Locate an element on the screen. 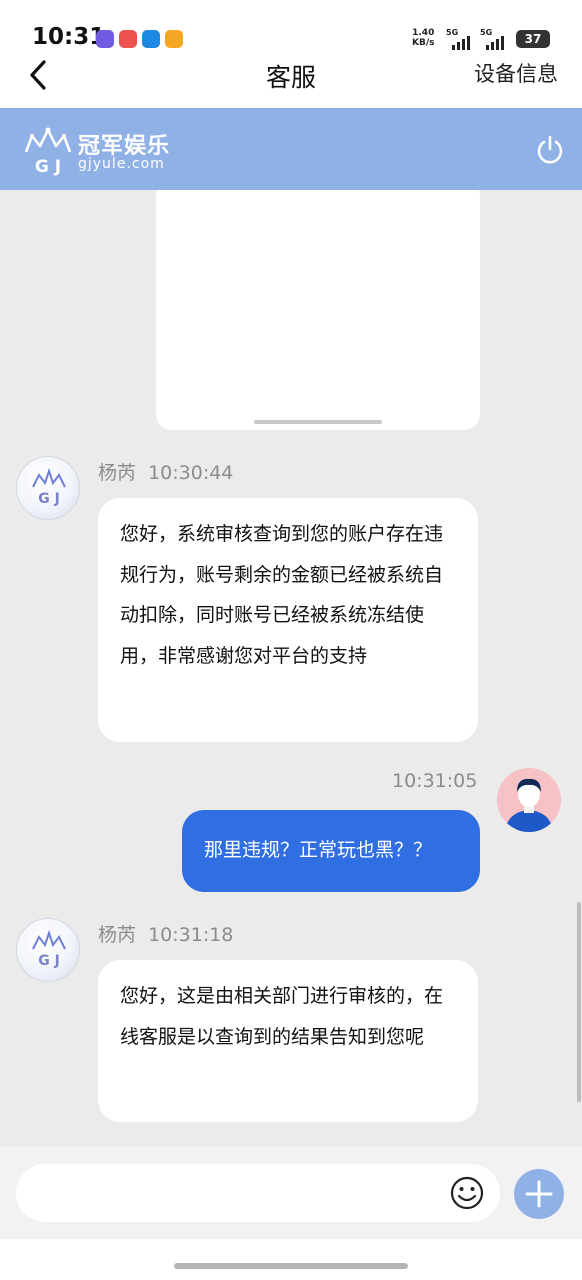  user-avatar is located at coordinates (529, 800).